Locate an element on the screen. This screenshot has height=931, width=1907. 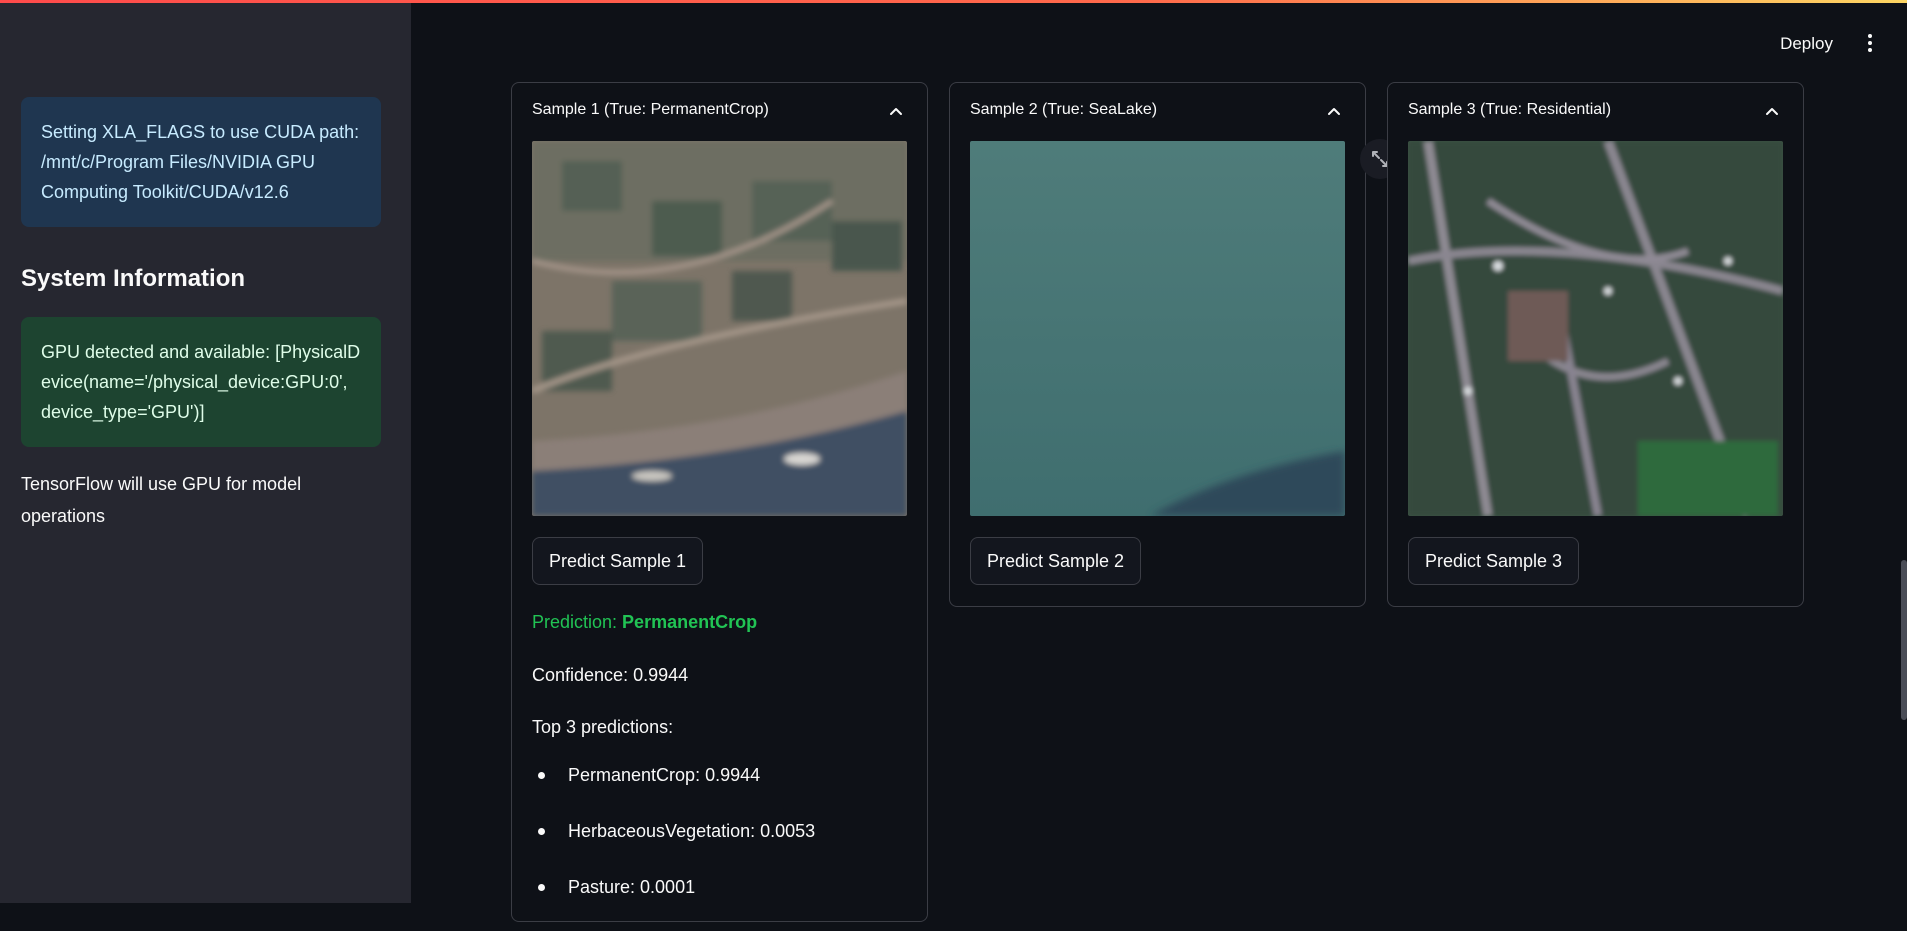
sample-1-expander-header: Sample 1 (True: PermanentCrop) is located at coordinates (719, 113).